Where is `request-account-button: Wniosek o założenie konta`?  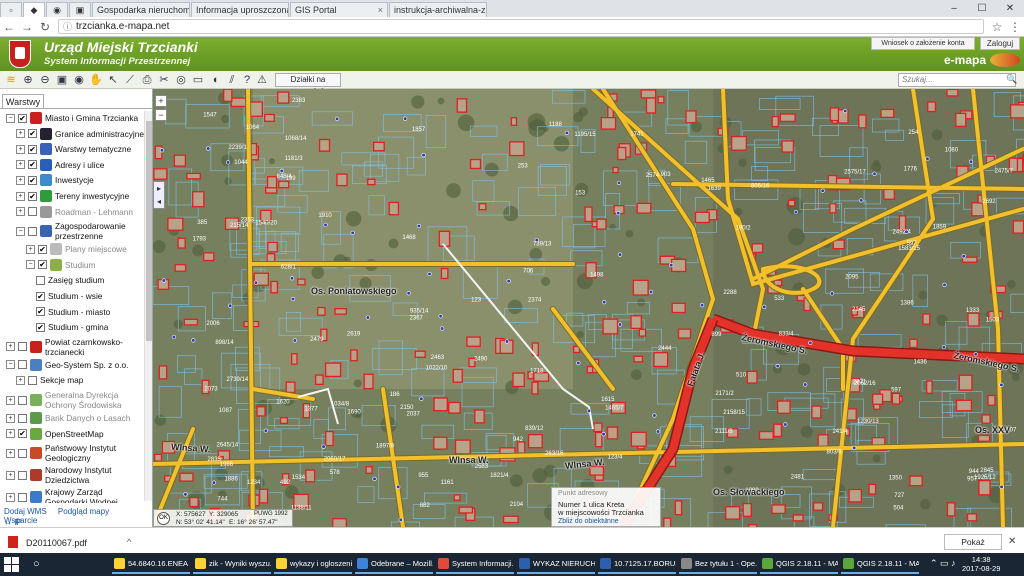 request-account-button: Wniosek o założenie konta is located at coordinates (923, 43).